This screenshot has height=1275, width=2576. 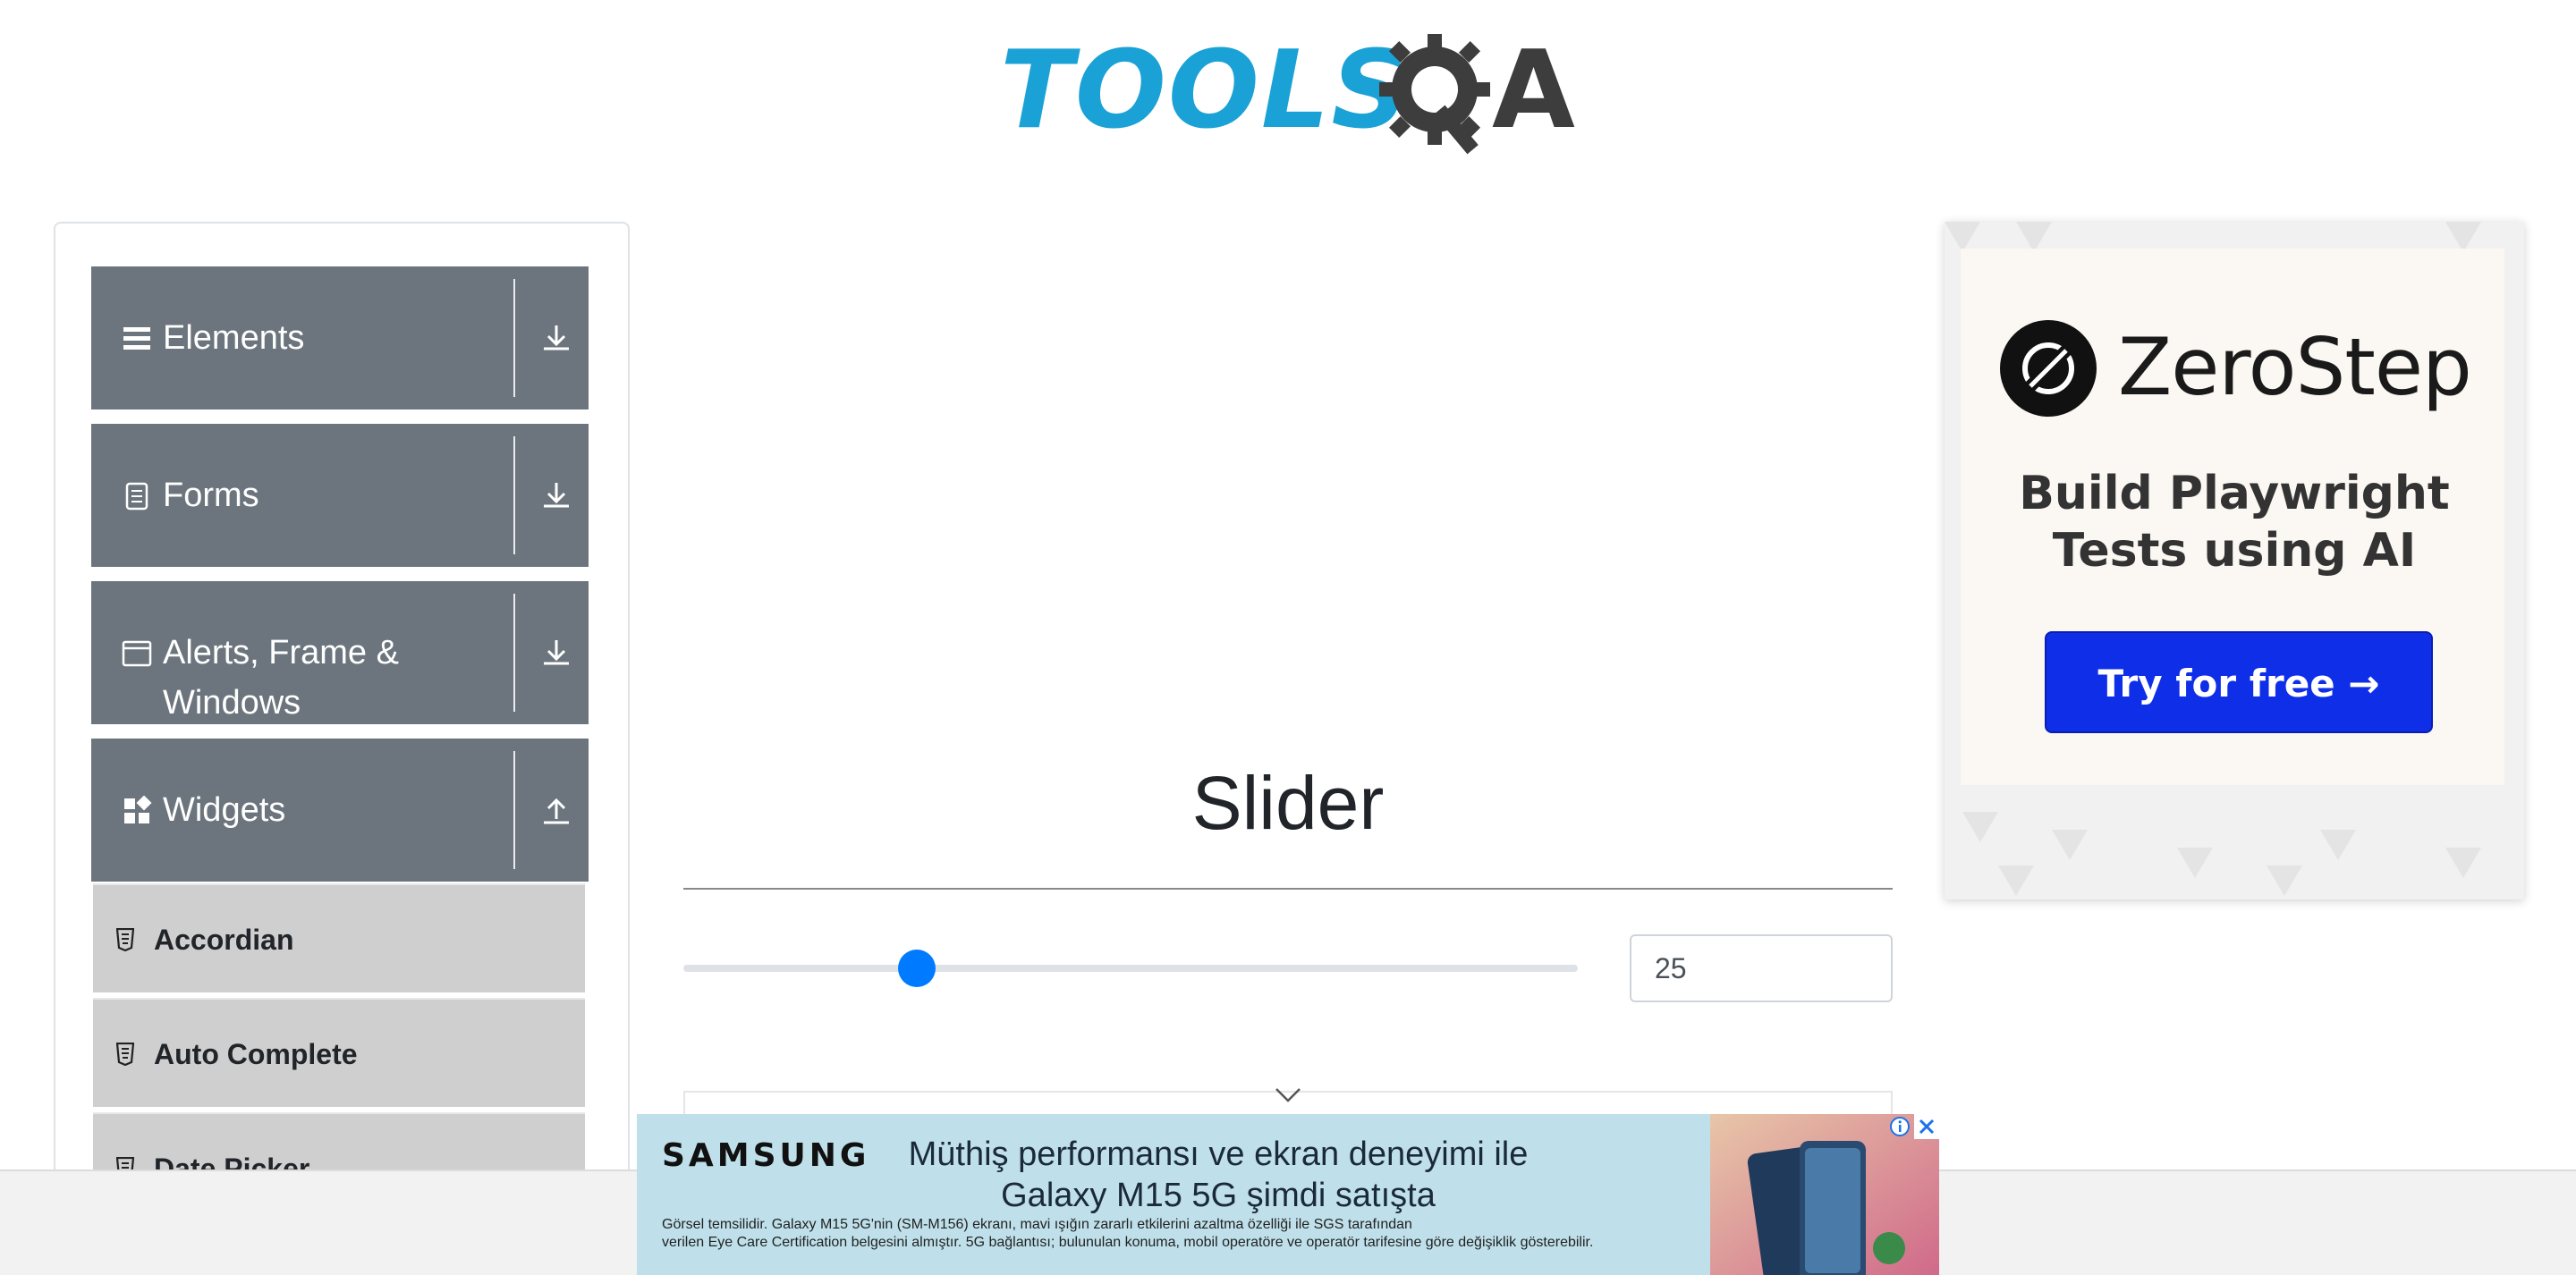 What do you see at coordinates (224, 940) in the screenshot?
I see `sidebar-item-label: Accordian` at bounding box center [224, 940].